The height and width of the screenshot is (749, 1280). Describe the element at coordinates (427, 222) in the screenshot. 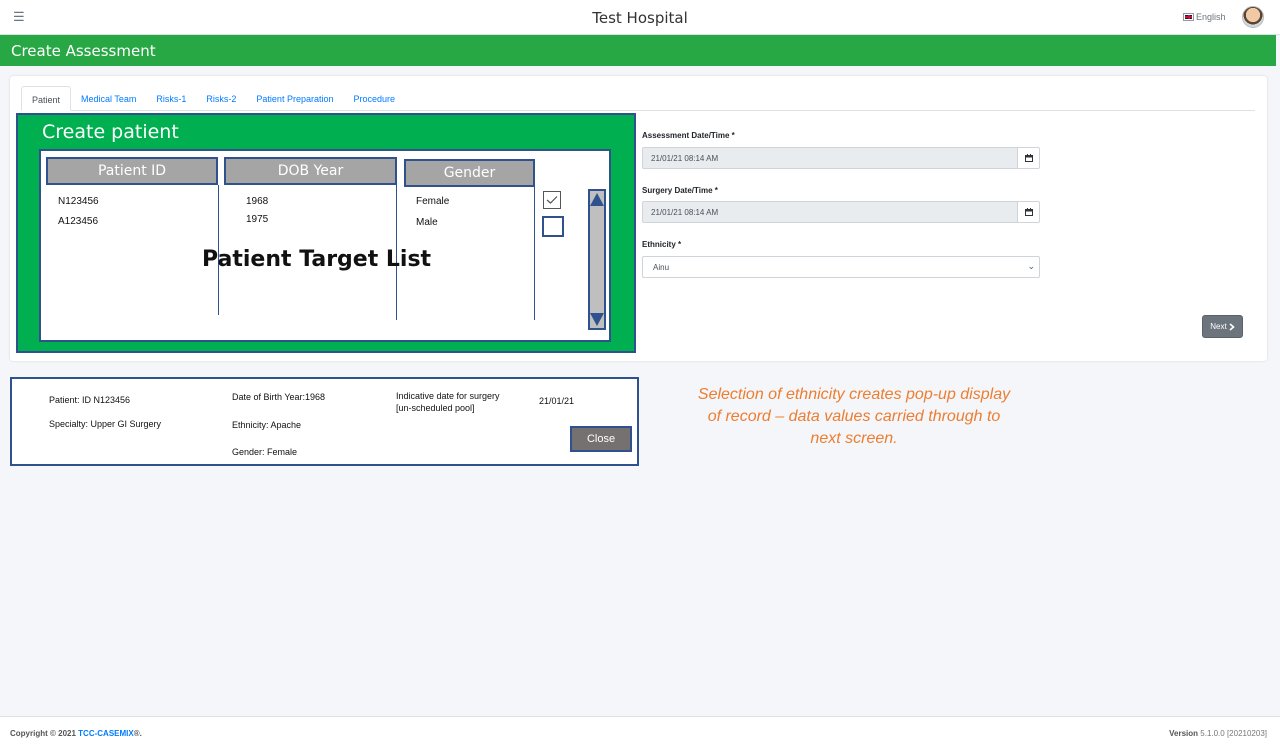

I see `row-2-gender: Male` at that location.